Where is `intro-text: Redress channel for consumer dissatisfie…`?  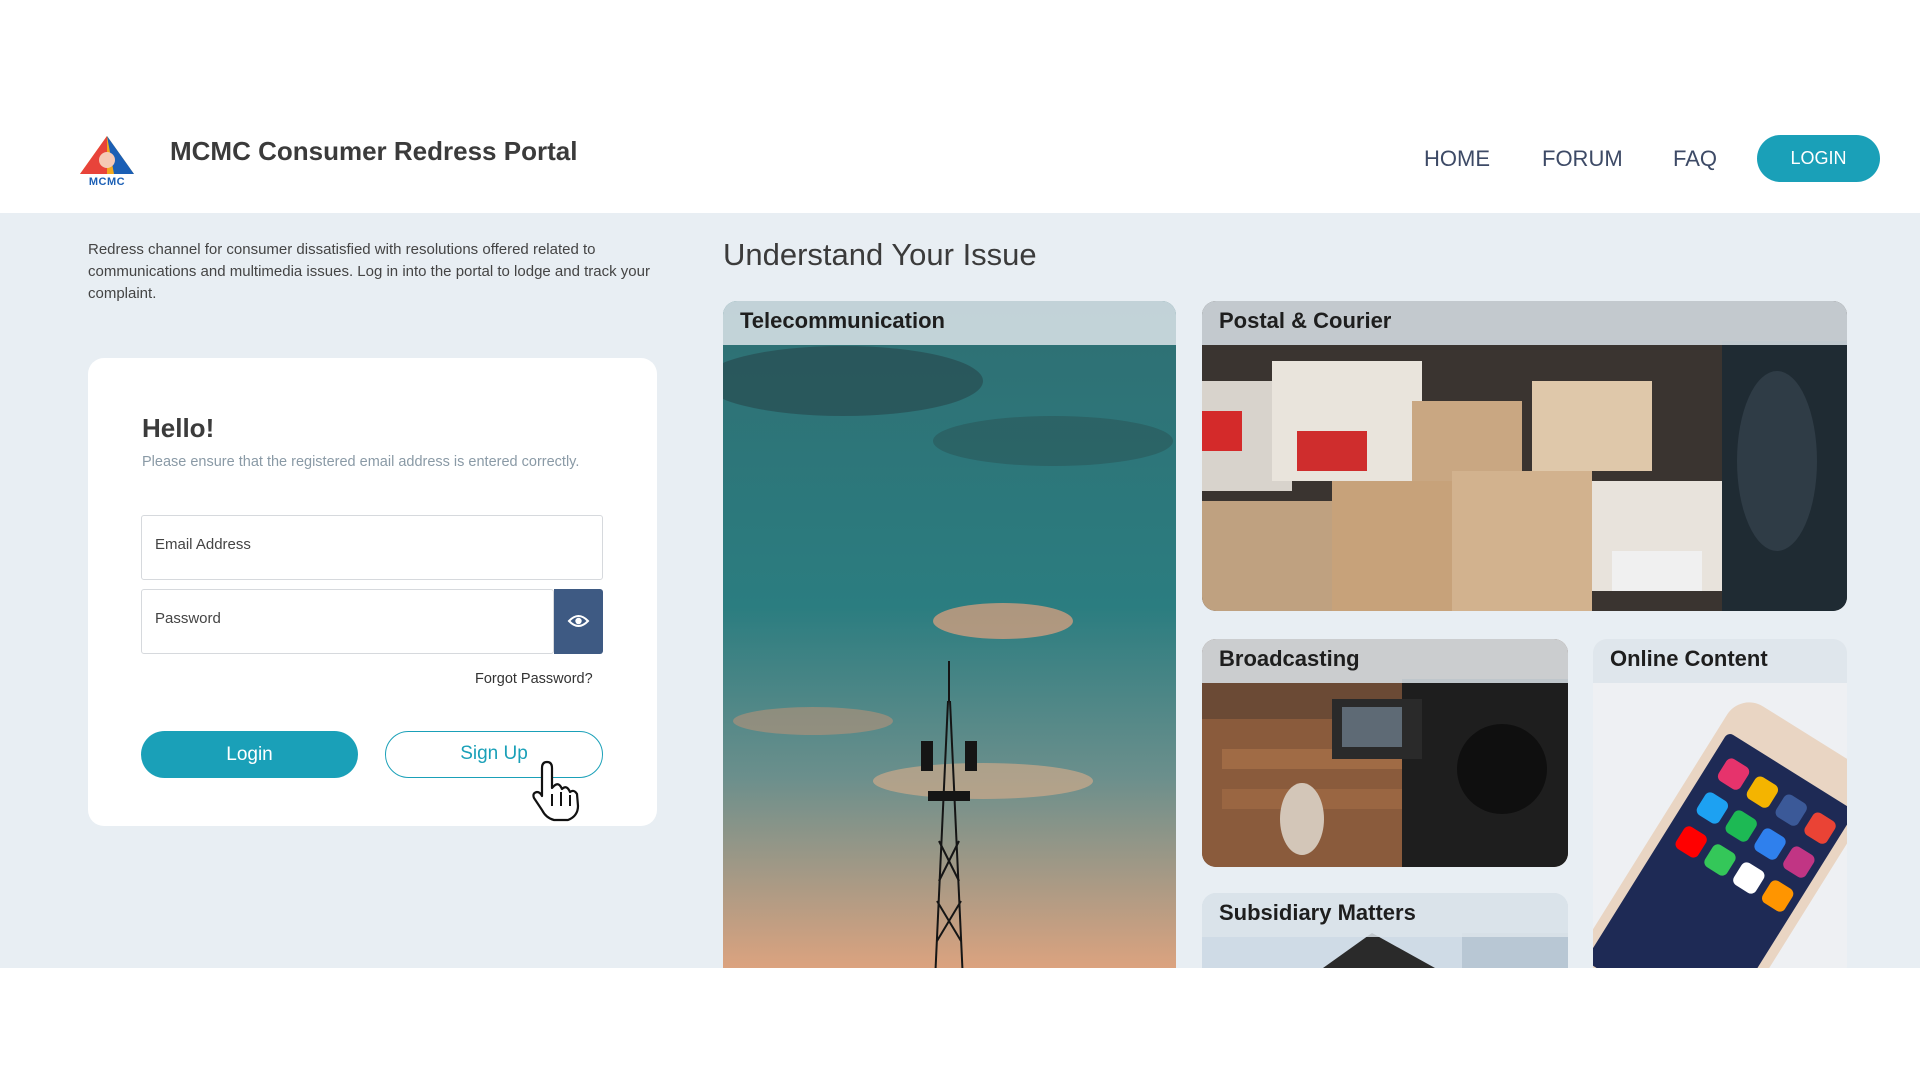
intro-text: Redress channel for consumer dissatisfie… is located at coordinates (369, 271).